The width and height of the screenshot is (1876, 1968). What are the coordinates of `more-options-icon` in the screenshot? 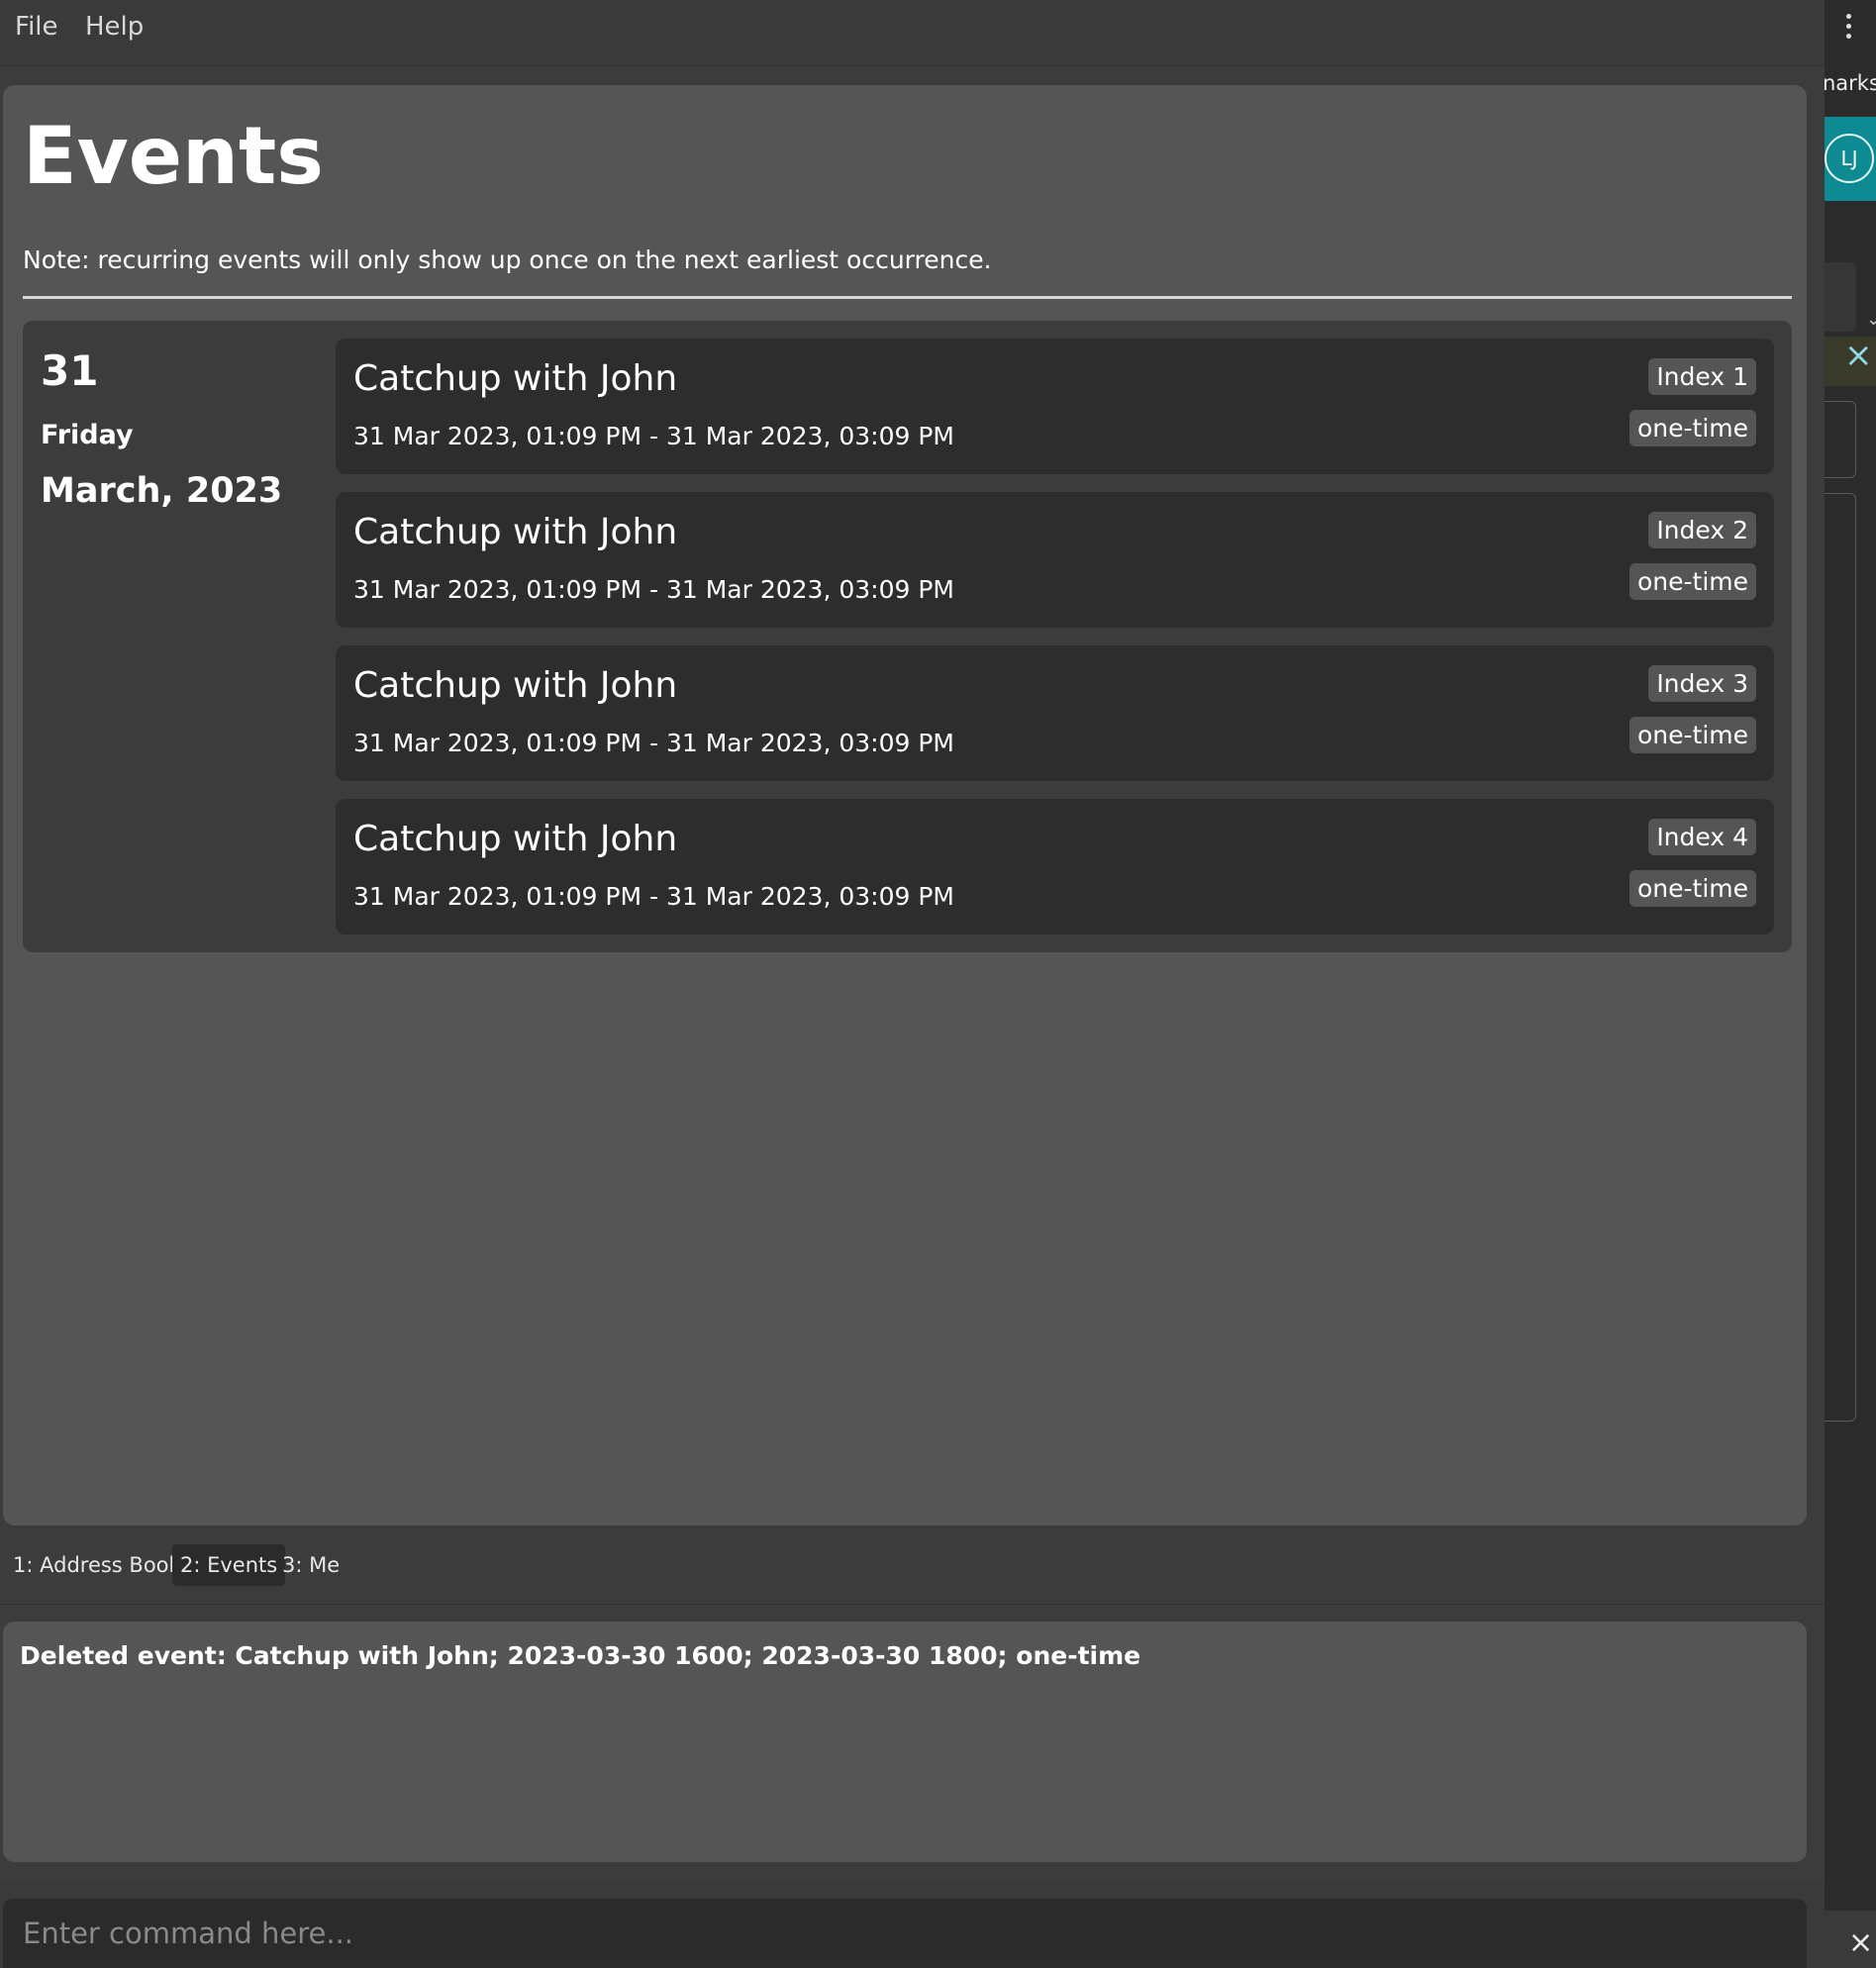 It's located at (1848, 29).